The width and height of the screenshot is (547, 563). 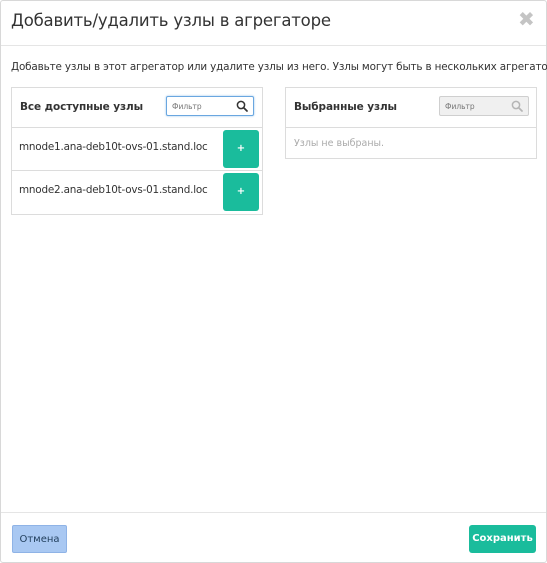 What do you see at coordinates (81, 107) in the screenshot?
I see `available-nodes-title: Все доступные узлы` at bounding box center [81, 107].